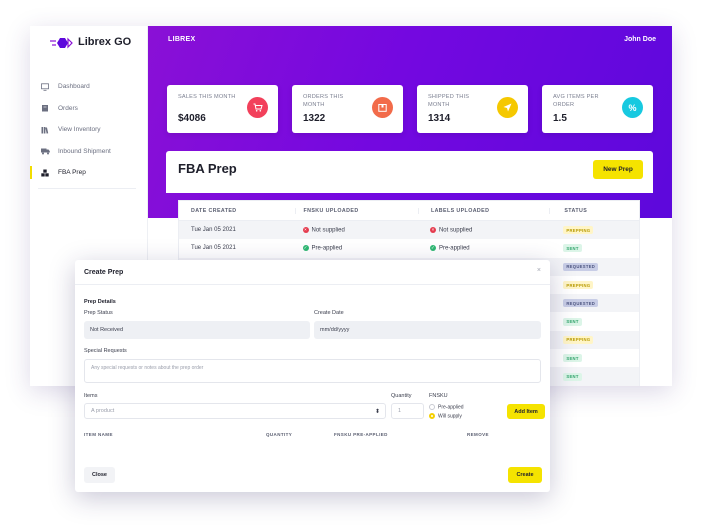 The height and width of the screenshot is (528, 702). Describe the element at coordinates (98, 313) in the screenshot. I see `prep-status-label: Prep Status` at that location.